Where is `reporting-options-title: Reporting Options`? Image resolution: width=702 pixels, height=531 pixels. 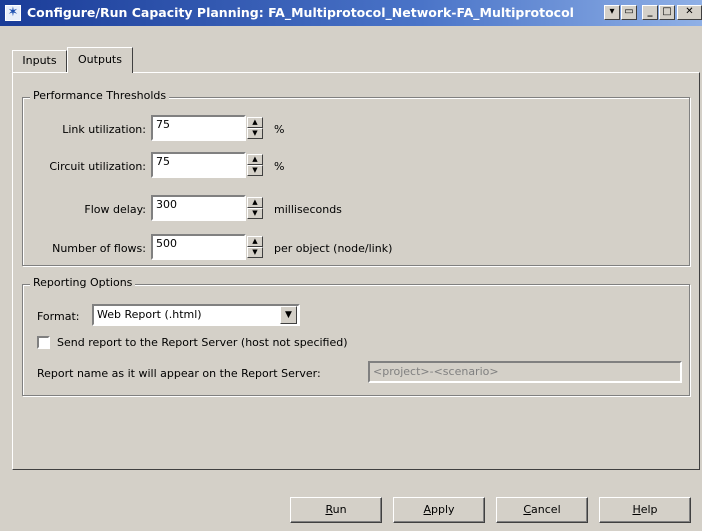
reporting-options-title: Reporting Options is located at coordinates (83, 283).